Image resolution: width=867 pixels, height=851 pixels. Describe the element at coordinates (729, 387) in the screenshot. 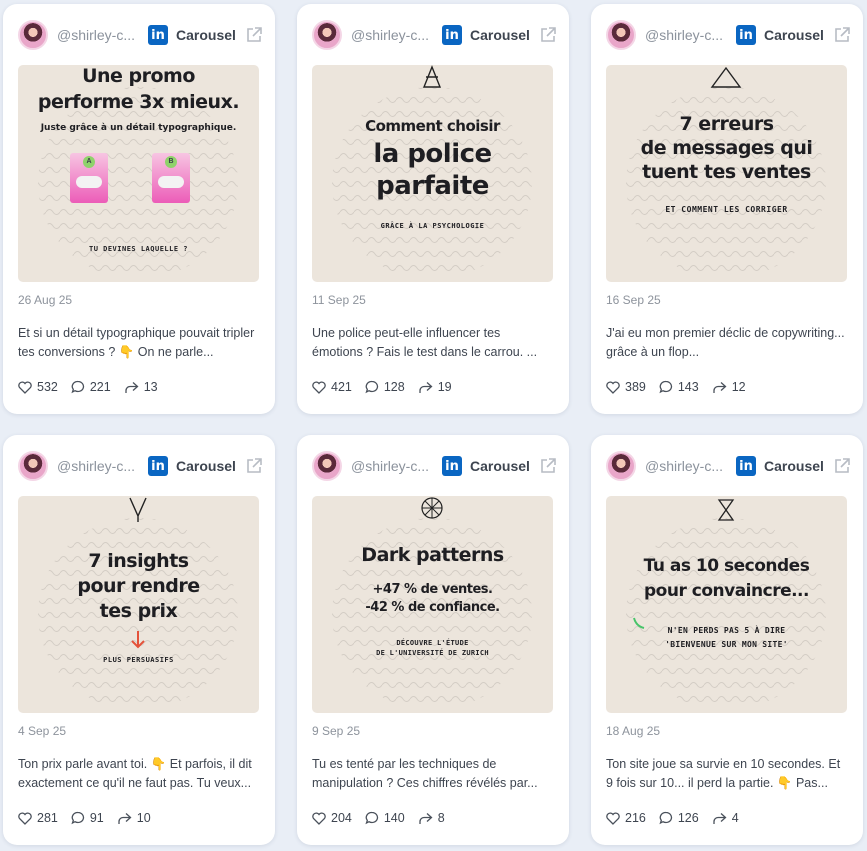

I see `shares-stat: 12` at that location.